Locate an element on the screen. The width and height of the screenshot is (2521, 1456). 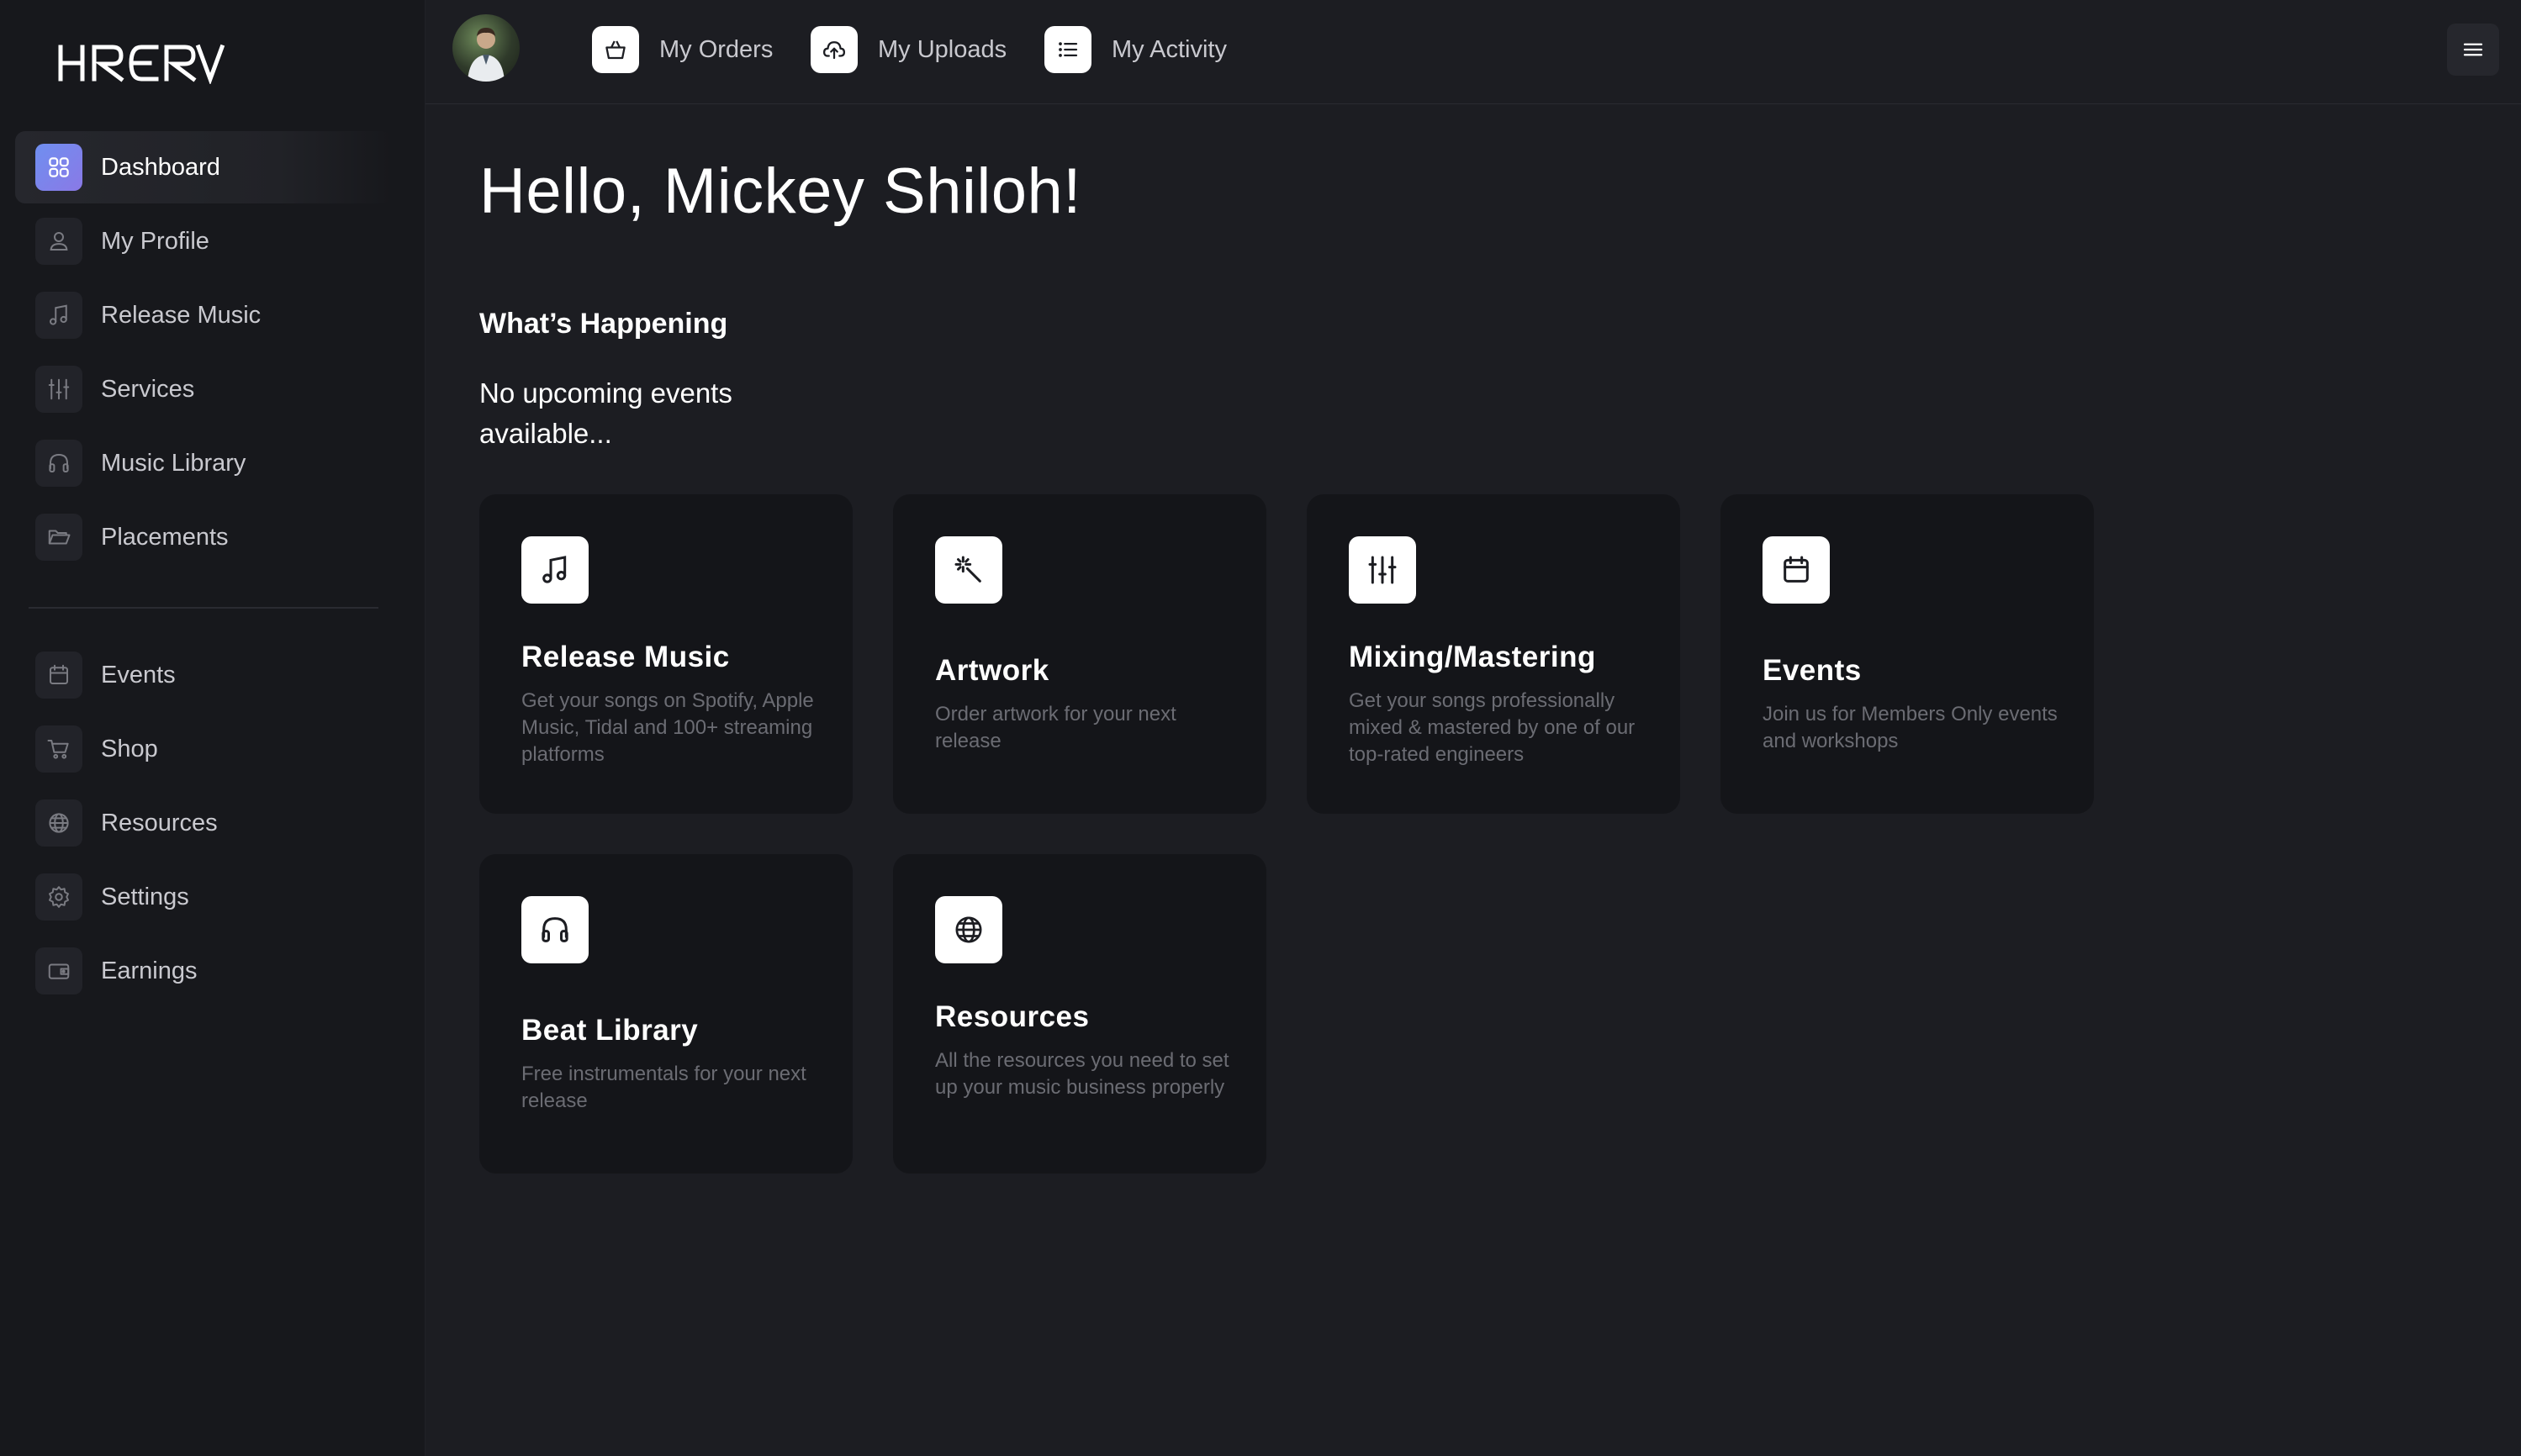
brand-logo is located at coordinates (141, 63).